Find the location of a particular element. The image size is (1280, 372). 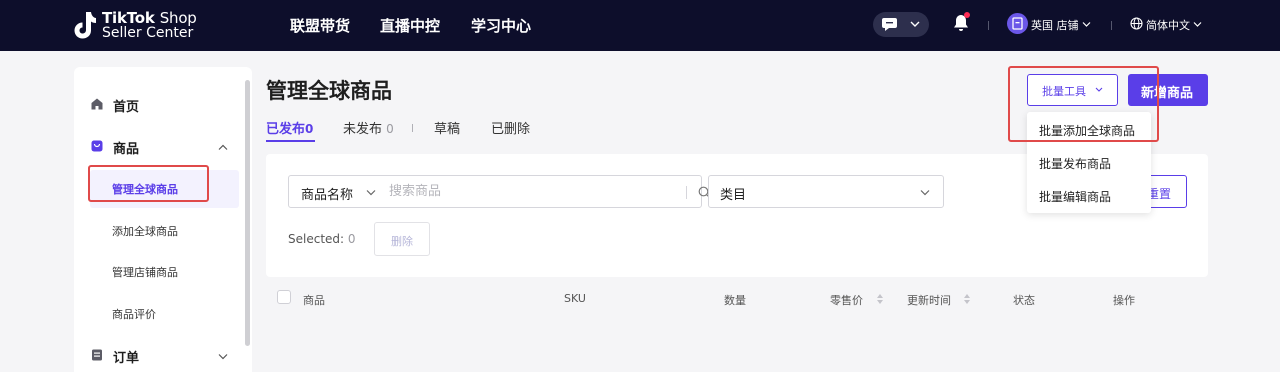

column-header-quantity: 数量 is located at coordinates (735, 300).